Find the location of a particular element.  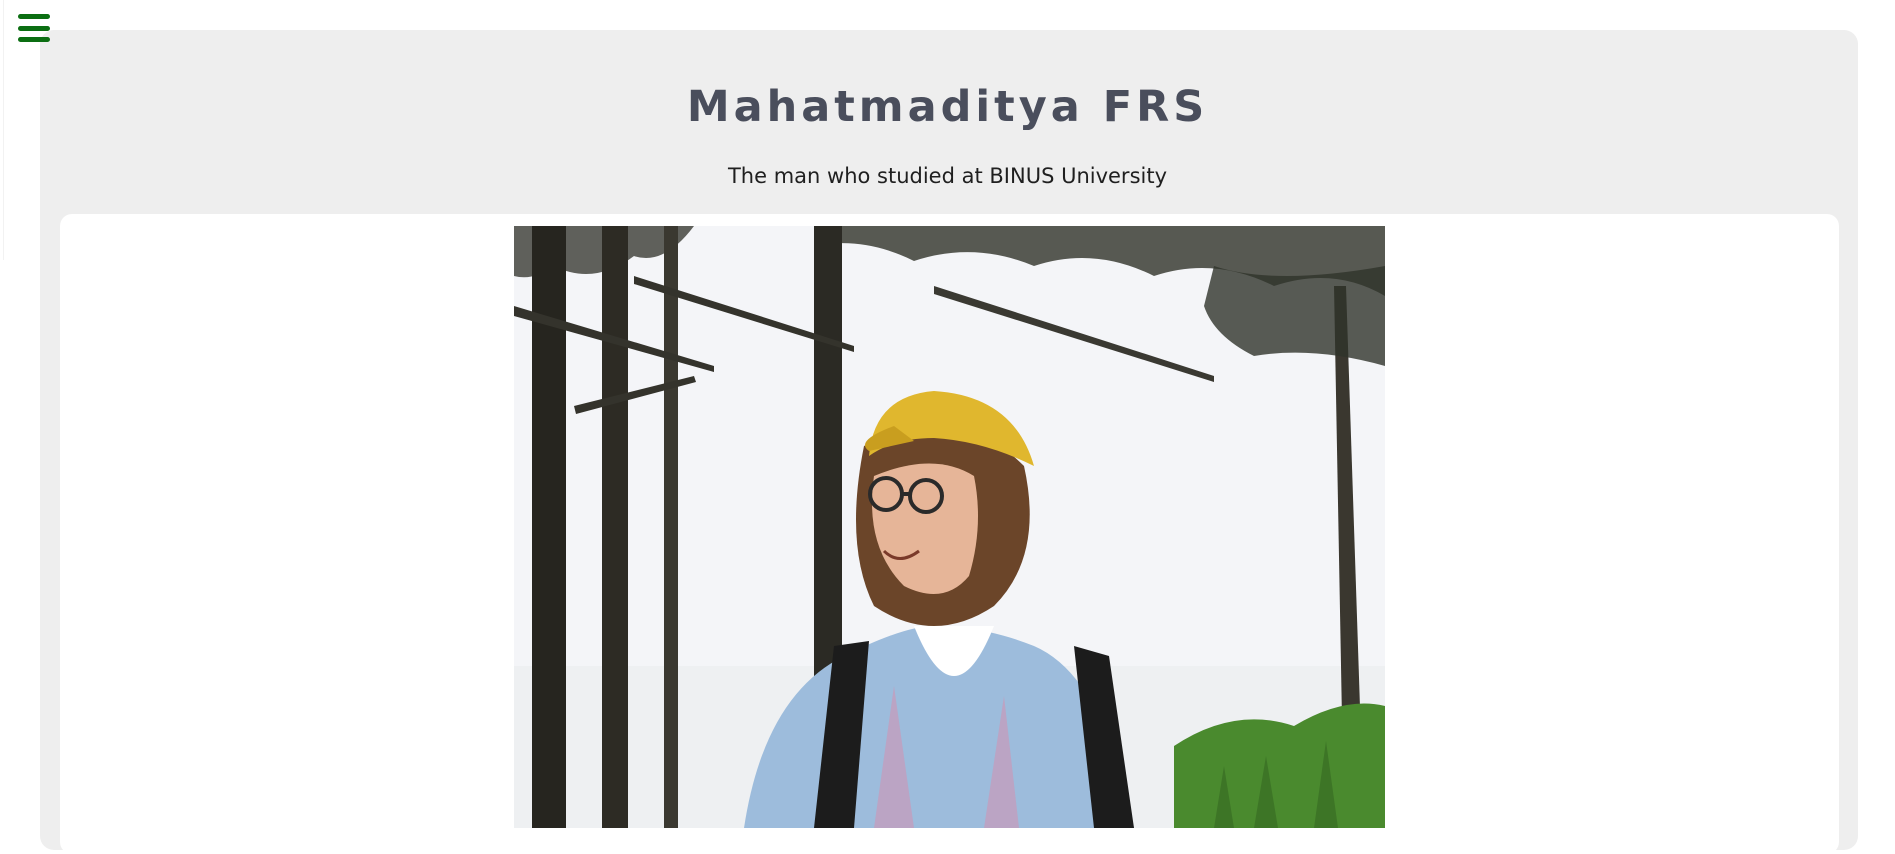

page-title: Mahatmaditya FRS is located at coordinates (947, 107).